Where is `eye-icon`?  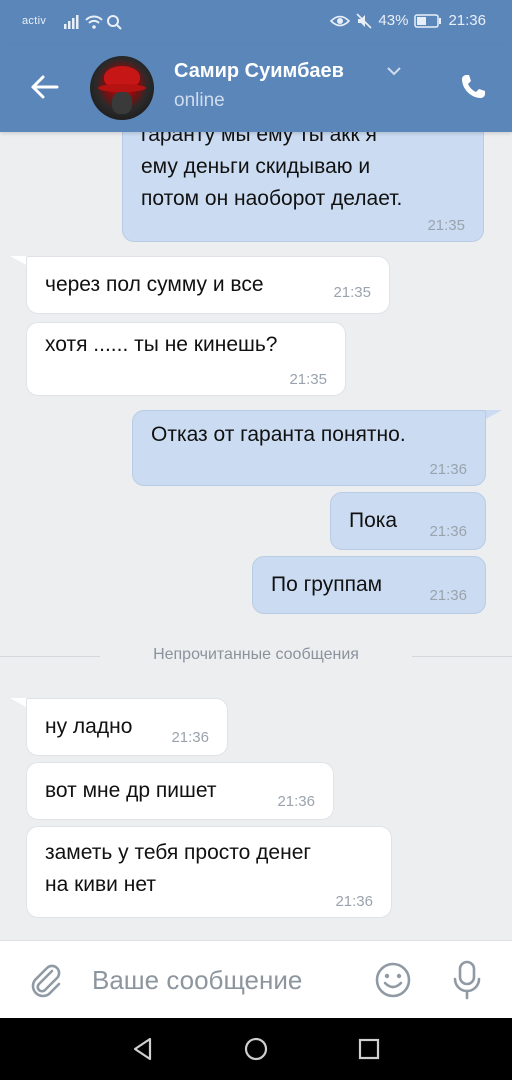
eye-icon is located at coordinates (340, 20).